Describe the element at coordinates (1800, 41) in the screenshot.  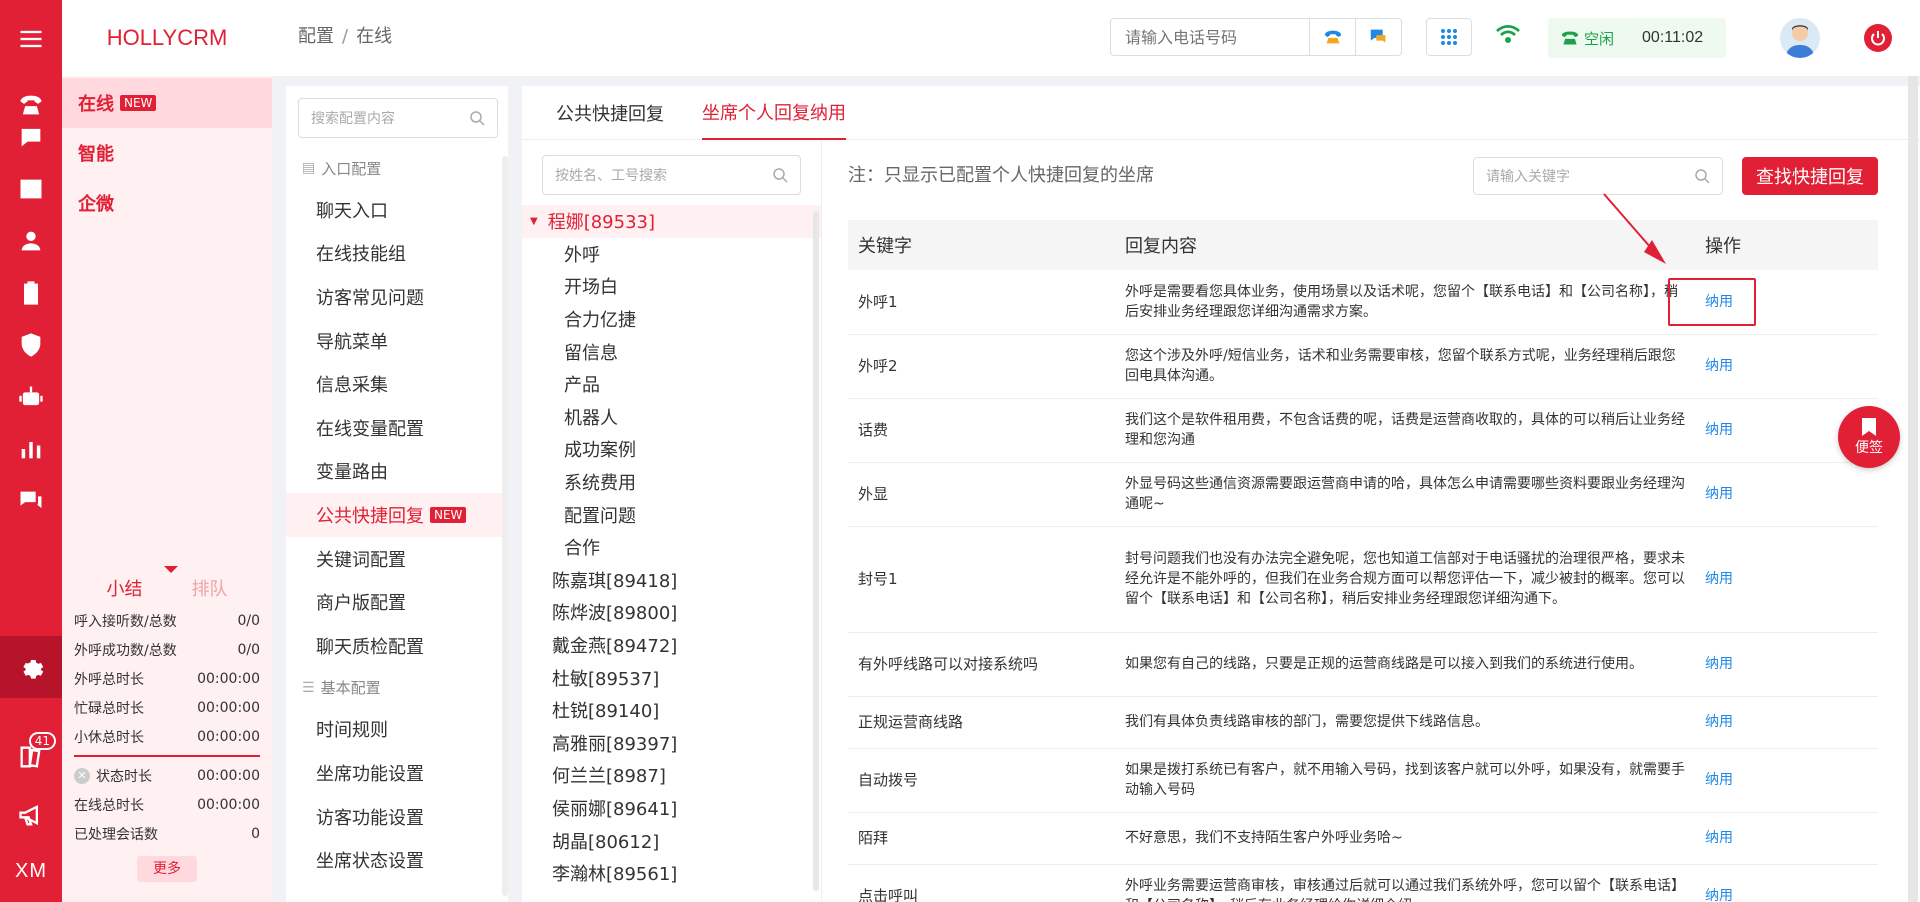
I see `avatar-icon` at that location.